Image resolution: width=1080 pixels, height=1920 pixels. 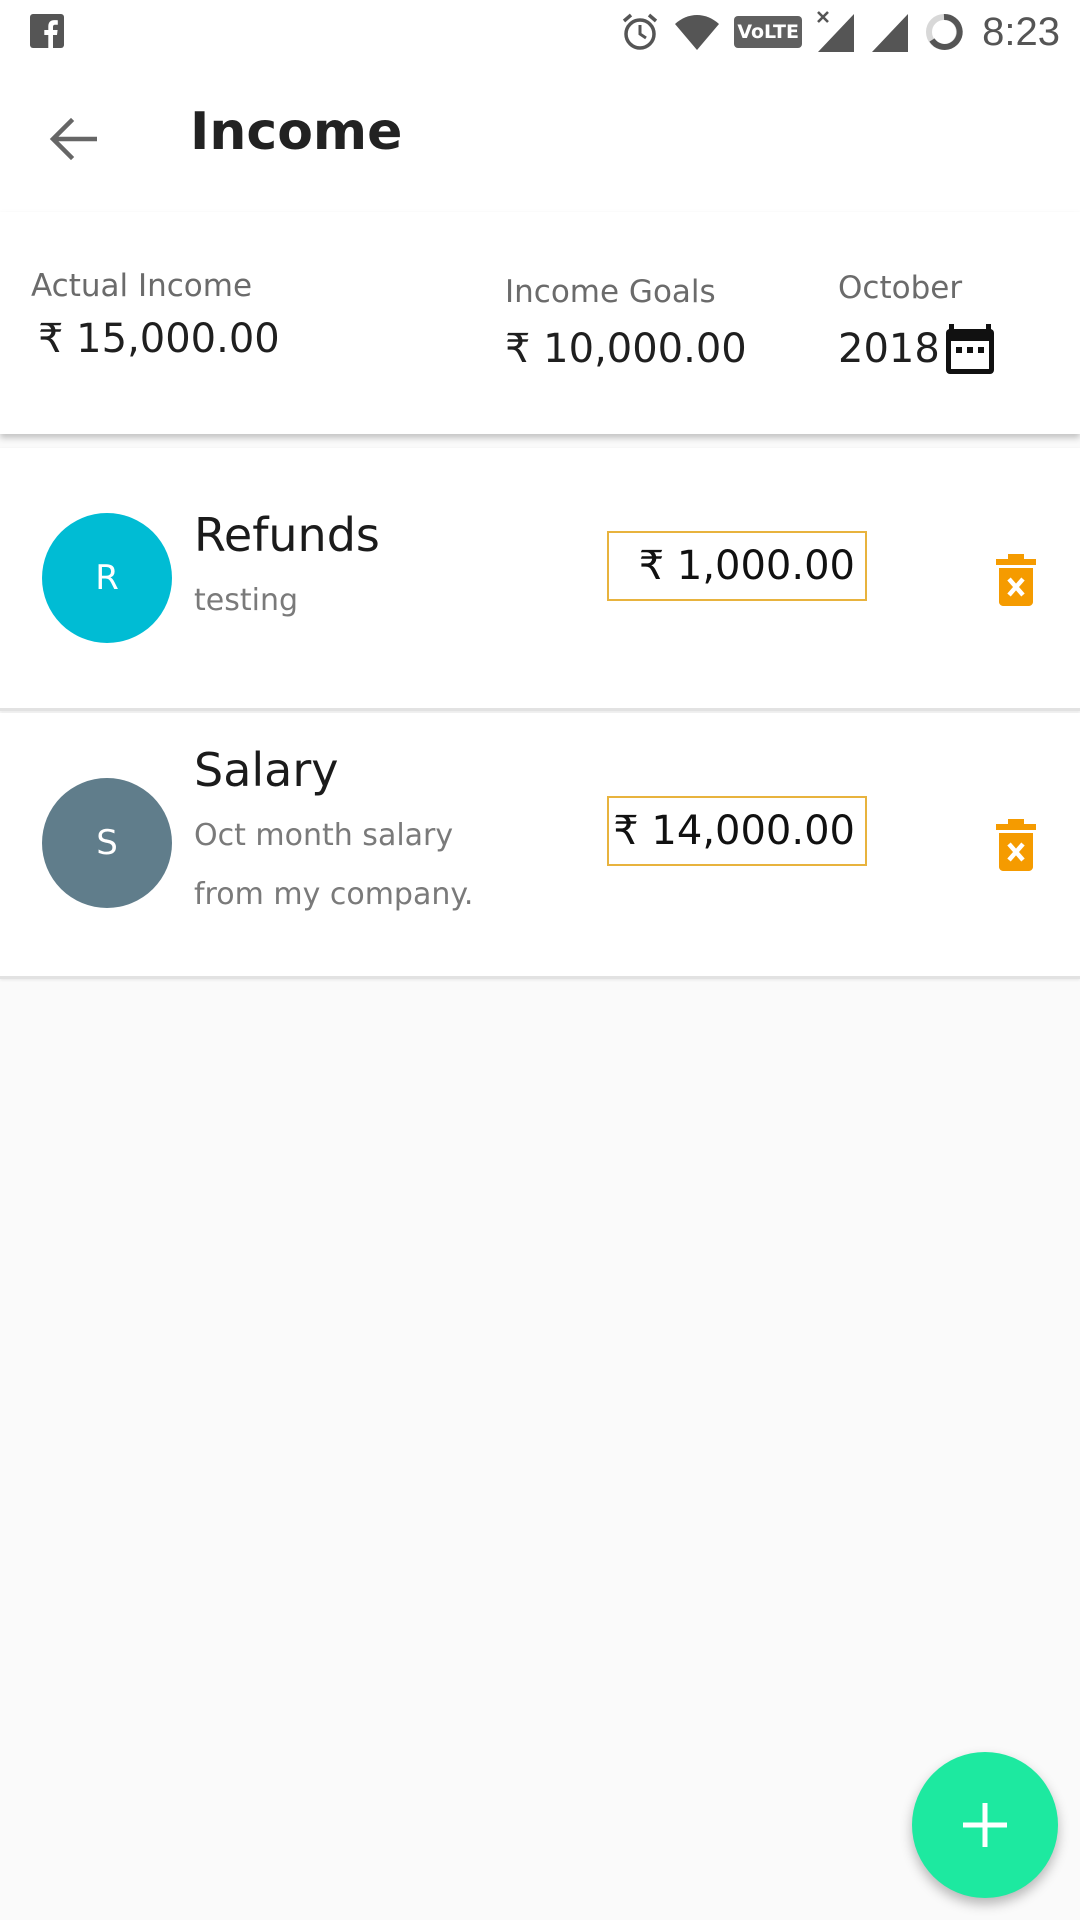 I want to click on amount-field: ₹ 14,000.00, so click(x=737, y=831).